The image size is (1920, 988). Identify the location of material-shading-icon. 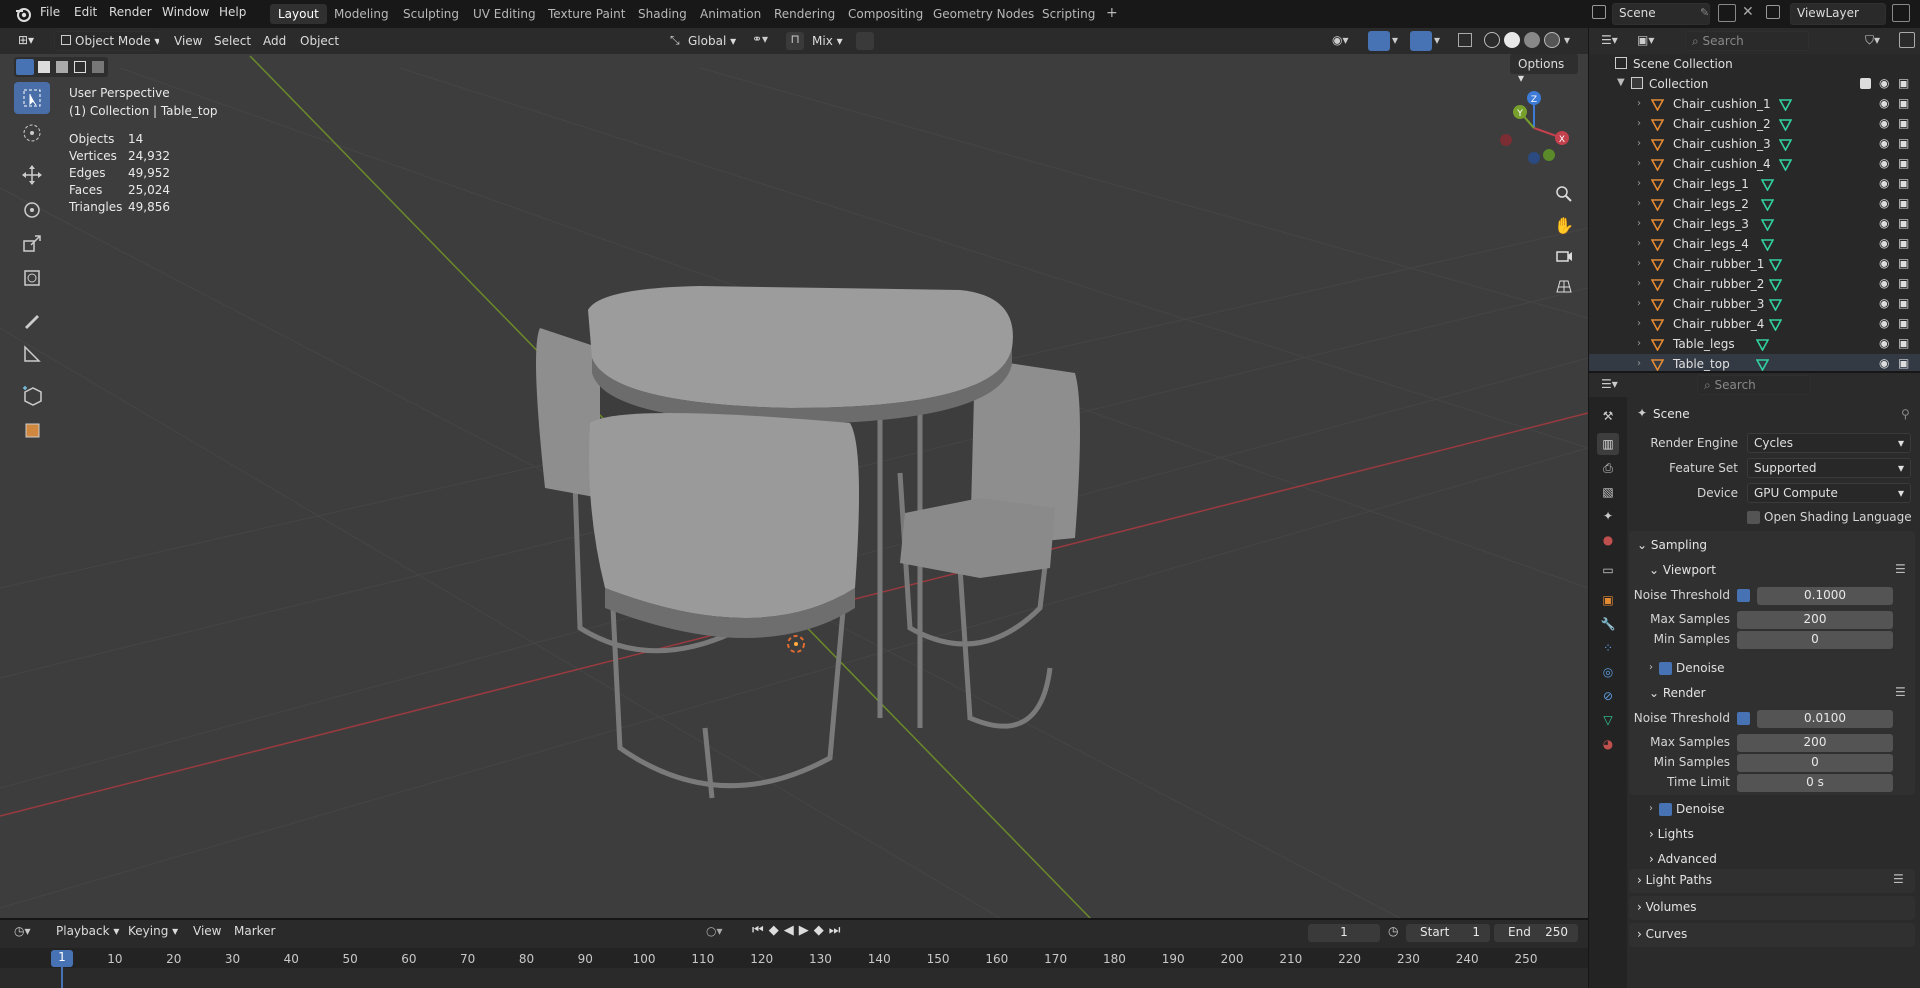
(1532, 40).